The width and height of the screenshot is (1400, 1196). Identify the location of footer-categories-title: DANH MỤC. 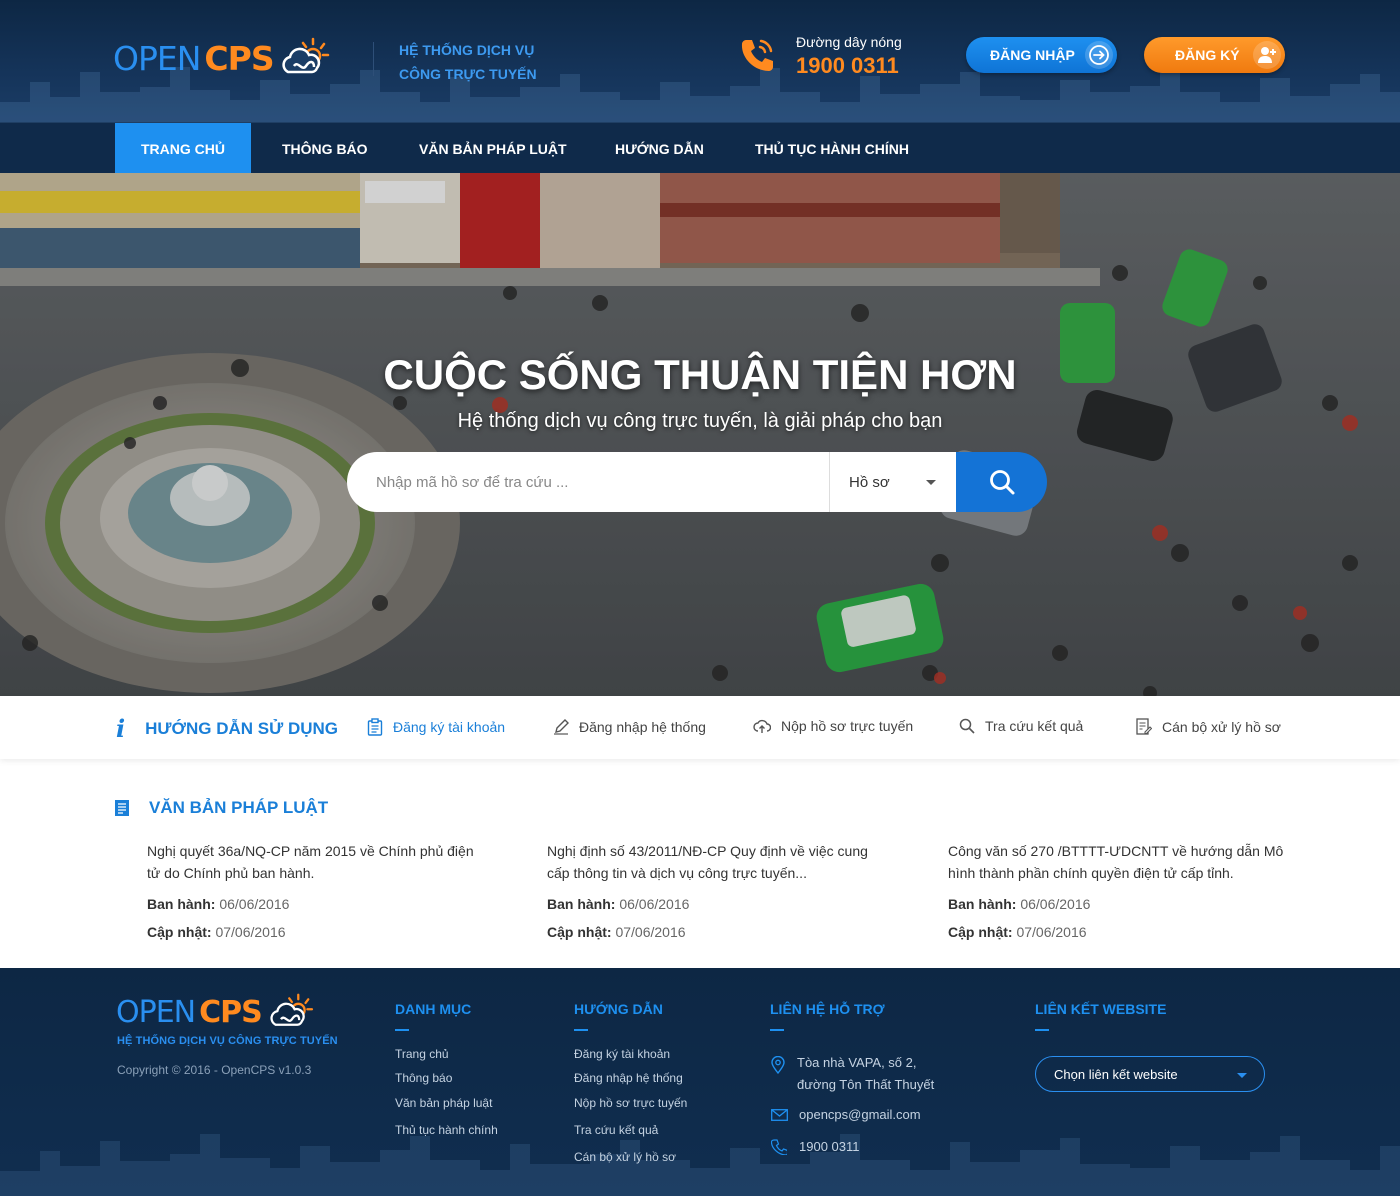
(433, 1016).